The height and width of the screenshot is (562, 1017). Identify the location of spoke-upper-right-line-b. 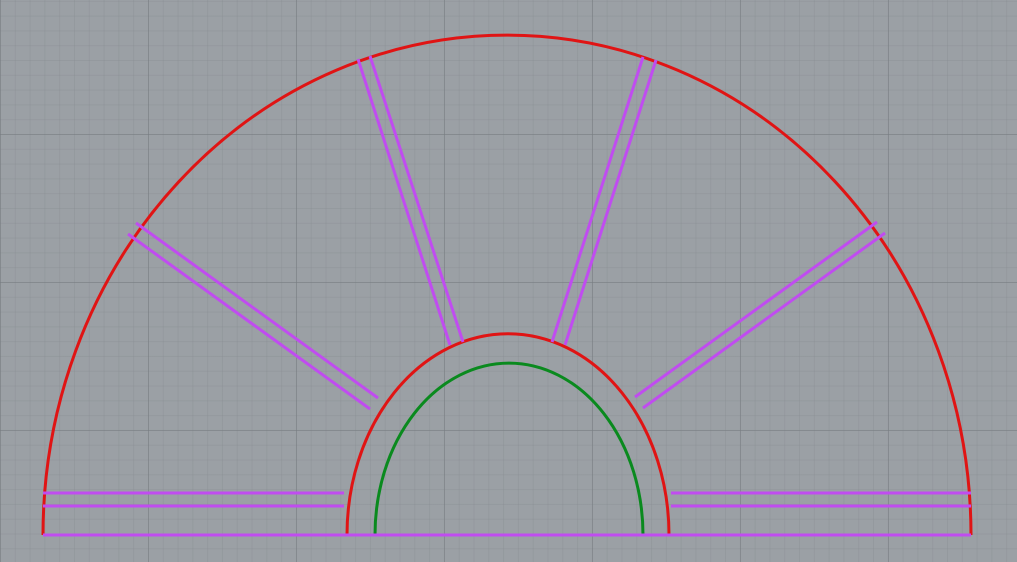
(764, 320).